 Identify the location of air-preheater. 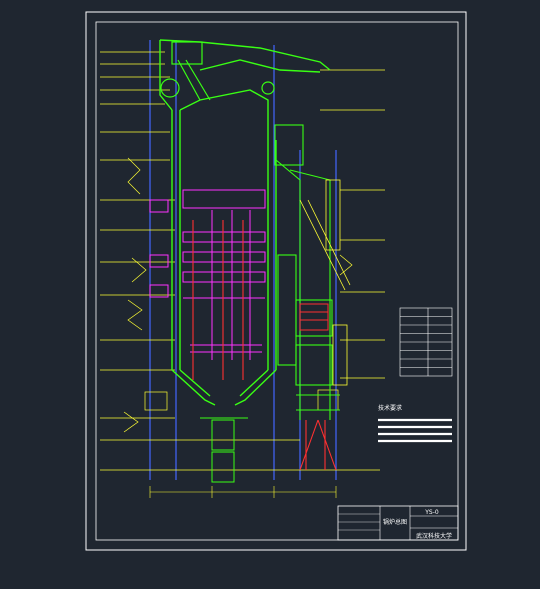
(325, 282).